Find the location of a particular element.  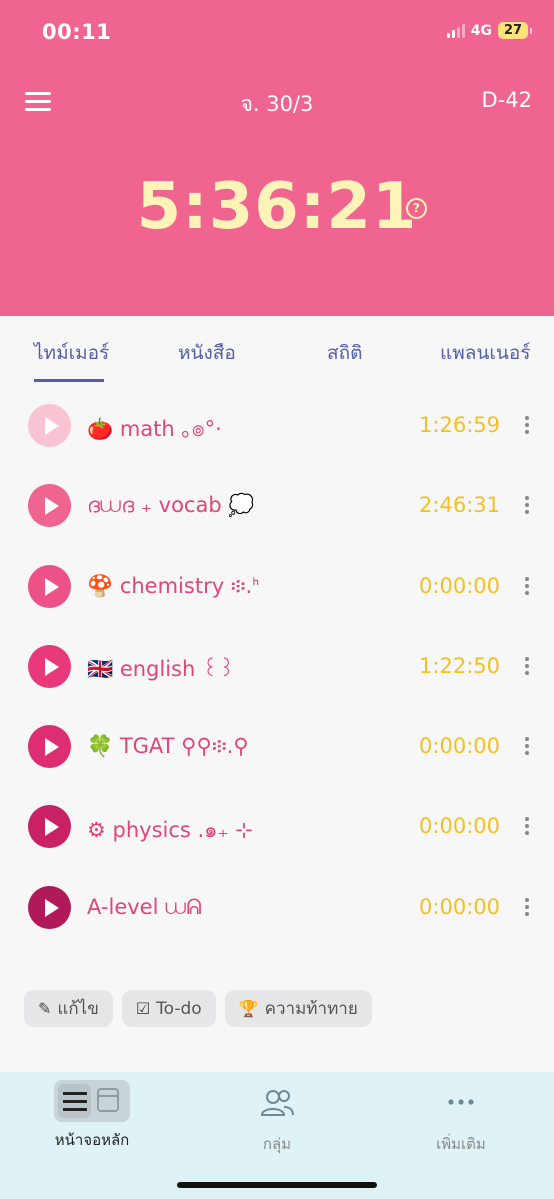

subject-name: 🇬🇧 english ꒰꒱ is located at coordinates (161, 668).